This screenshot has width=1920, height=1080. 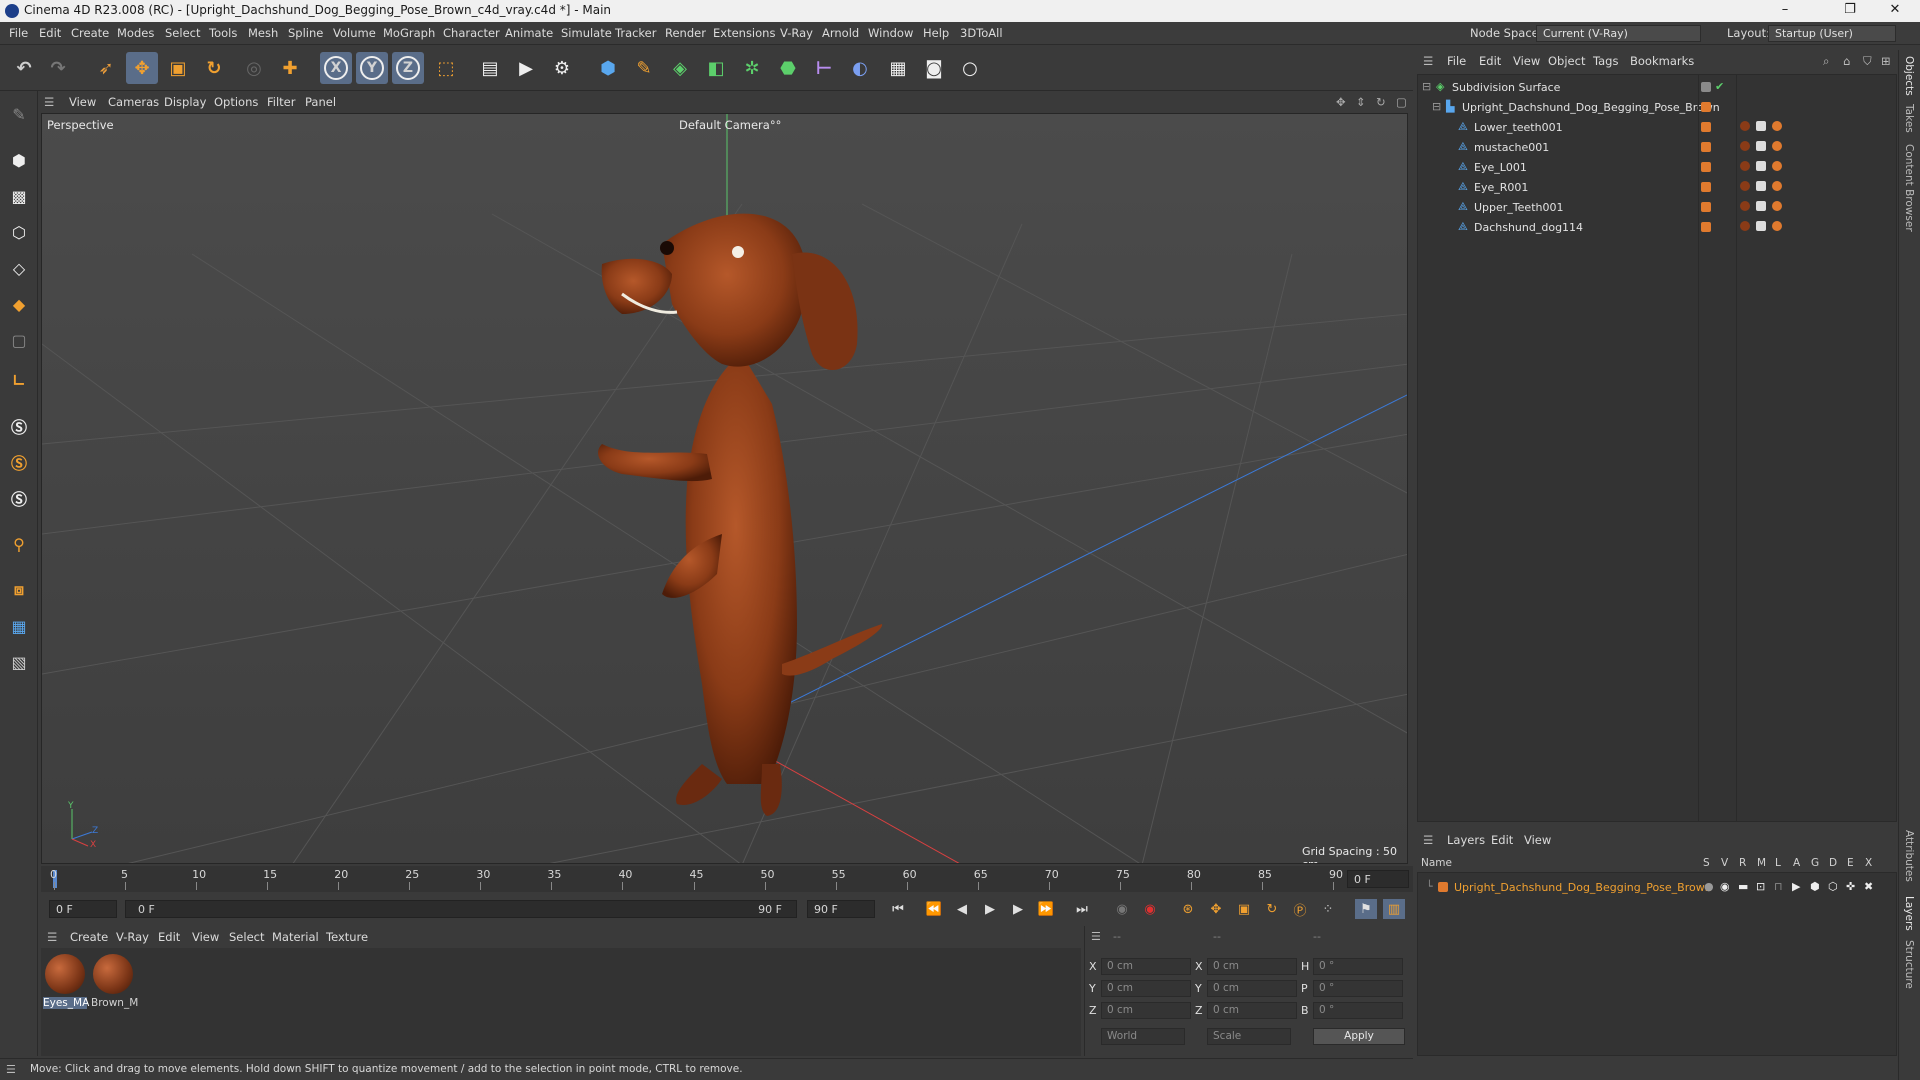 I want to click on object-menu-bookmarks: Bookmarks, so click(x=1662, y=61).